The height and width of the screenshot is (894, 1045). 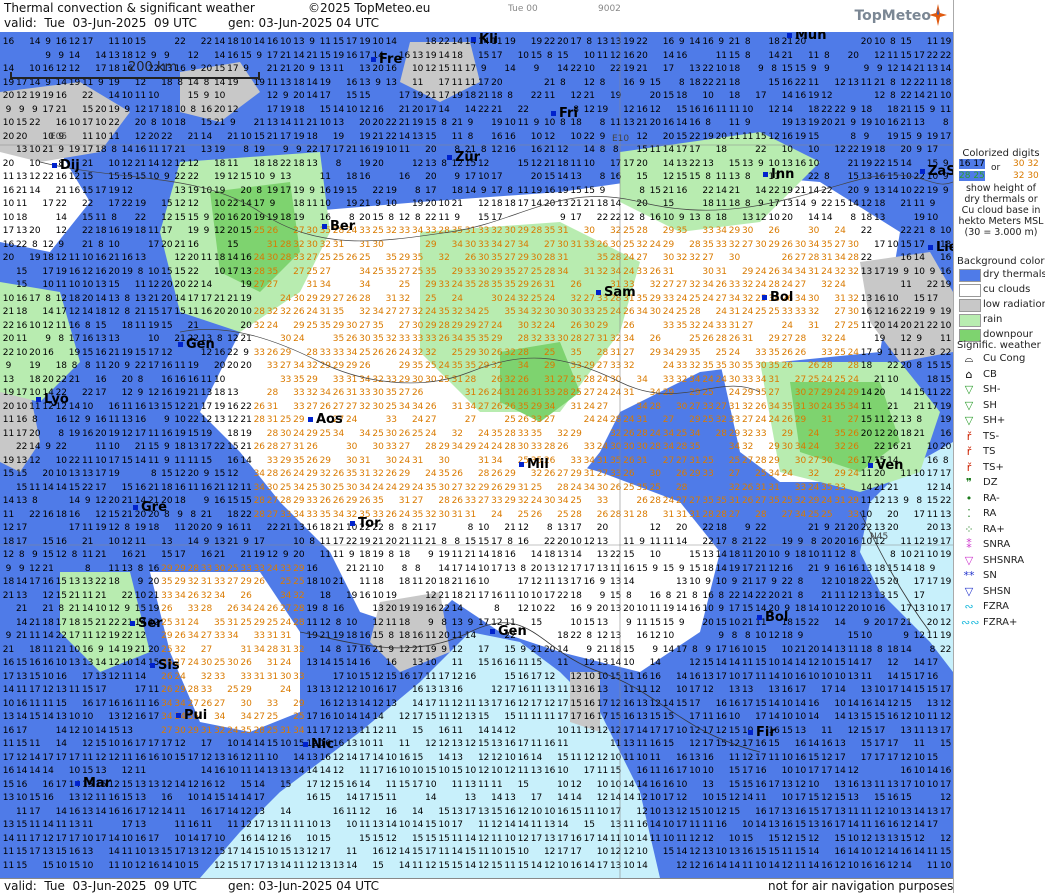 What do you see at coordinates (853, 380) in the screenshot?
I see `thermal-height-cell: 24` at bounding box center [853, 380].